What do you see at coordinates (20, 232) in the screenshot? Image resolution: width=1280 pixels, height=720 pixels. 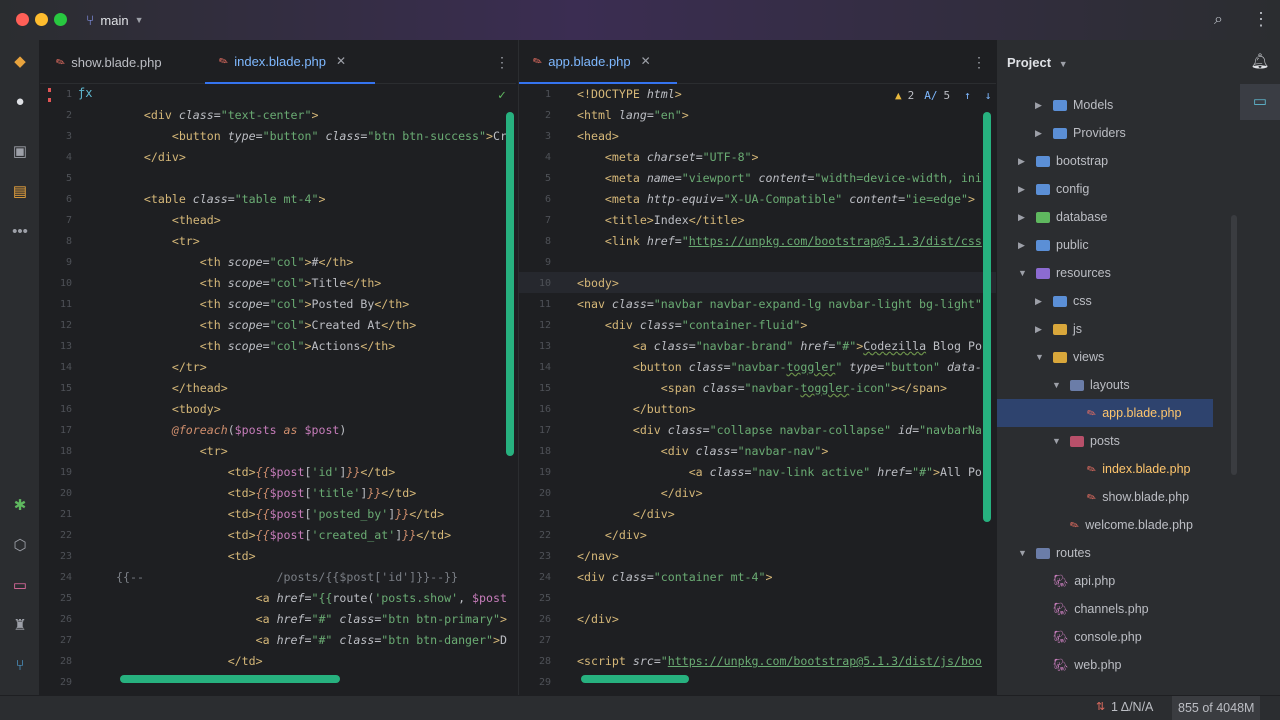 I see `more-tools-icon: •••` at bounding box center [20, 232].